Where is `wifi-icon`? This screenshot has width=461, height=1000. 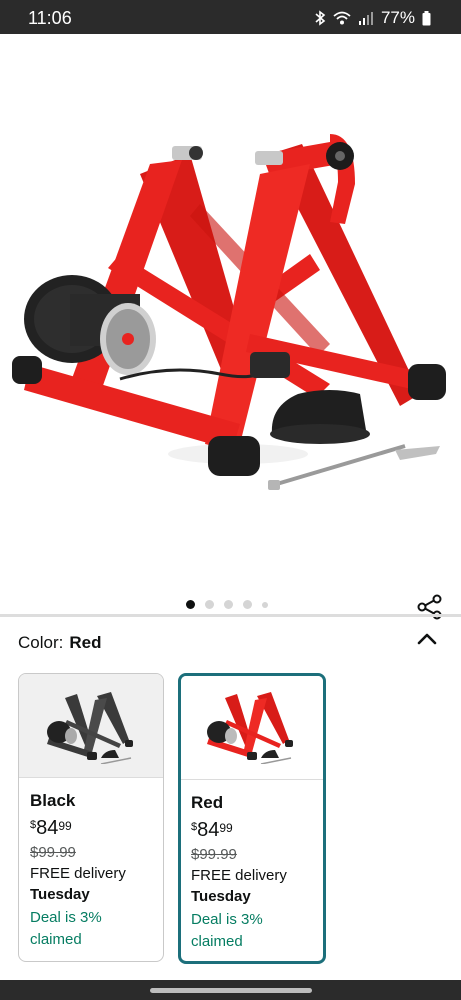 wifi-icon is located at coordinates (342, 18).